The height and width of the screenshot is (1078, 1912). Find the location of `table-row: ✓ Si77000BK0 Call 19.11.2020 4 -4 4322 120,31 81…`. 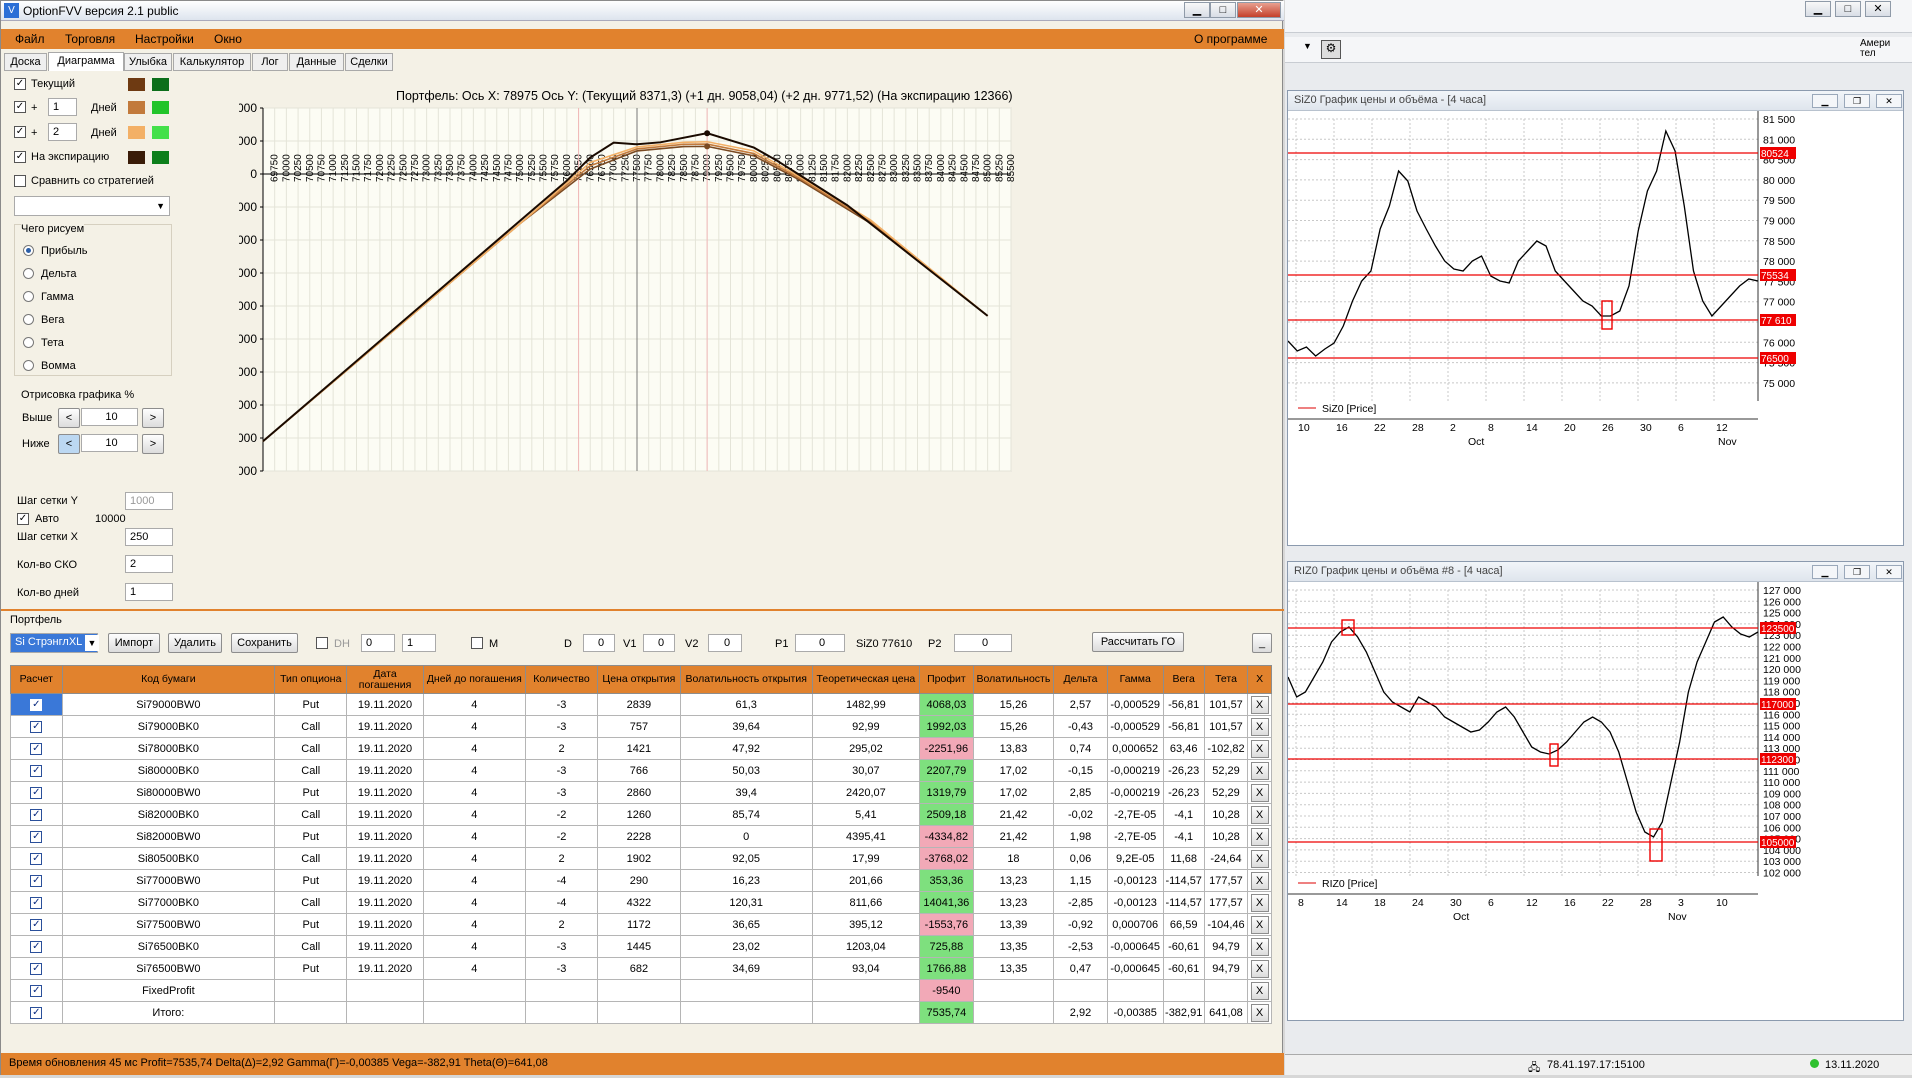

table-row: ✓ Si77000BK0 Call 19.11.2020 4 -4 4322 120,31 81… is located at coordinates (641, 902).